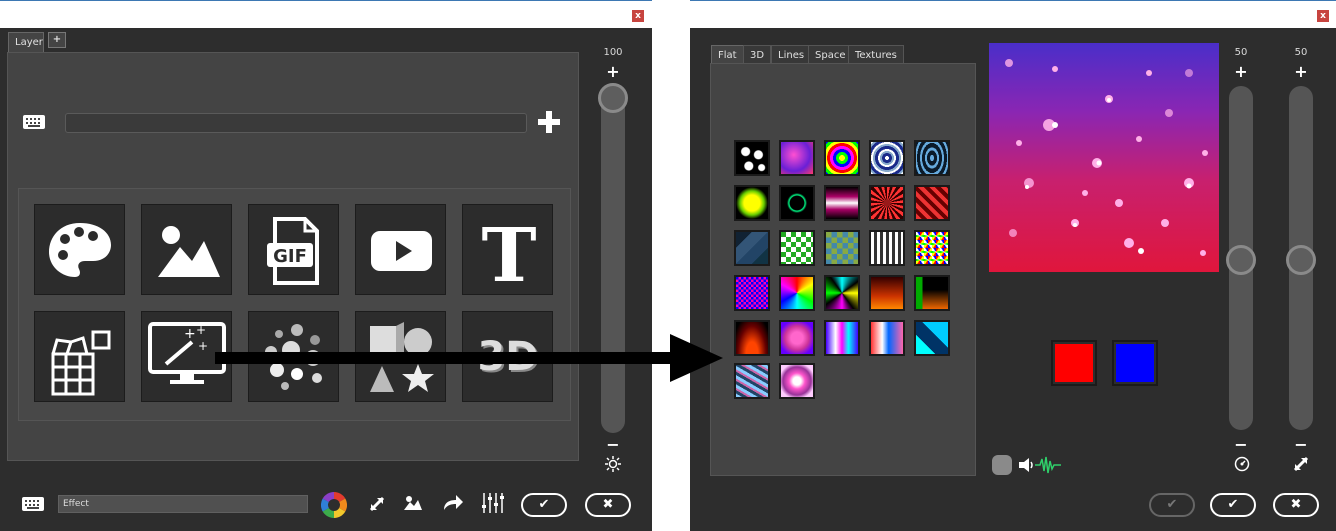 This screenshot has height=531, width=1336. What do you see at coordinates (1323, 16) in the screenshot?
I see `right-close-button: x` at bounding box center [1323, 16].